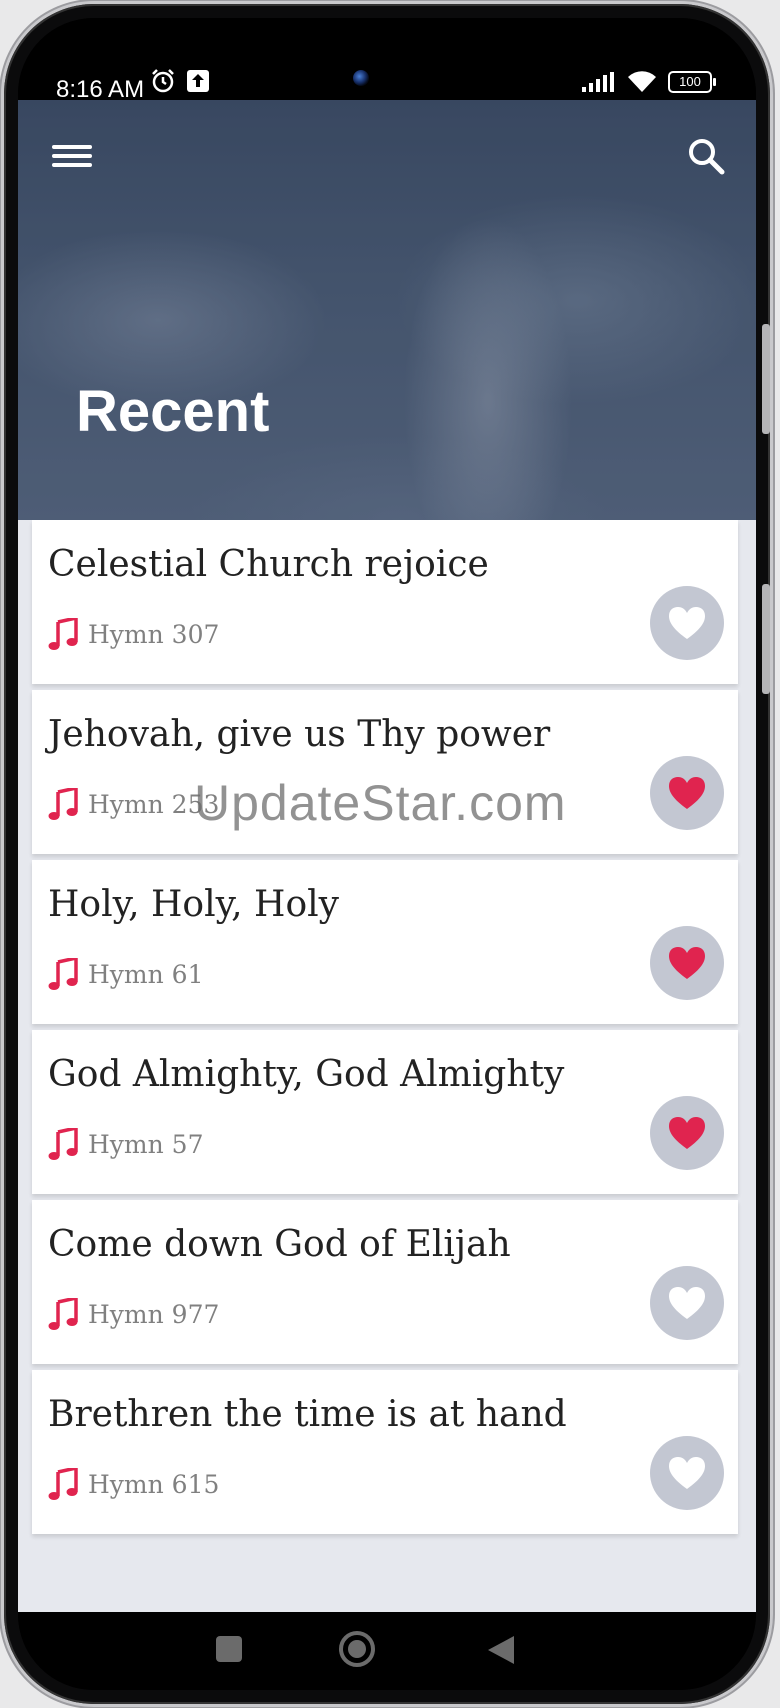 The width and height of the screenshot is (780, 1708). Describe the element at coordinates (357, 1649) in the screenshot. I see `home-circle-icon` at that location.